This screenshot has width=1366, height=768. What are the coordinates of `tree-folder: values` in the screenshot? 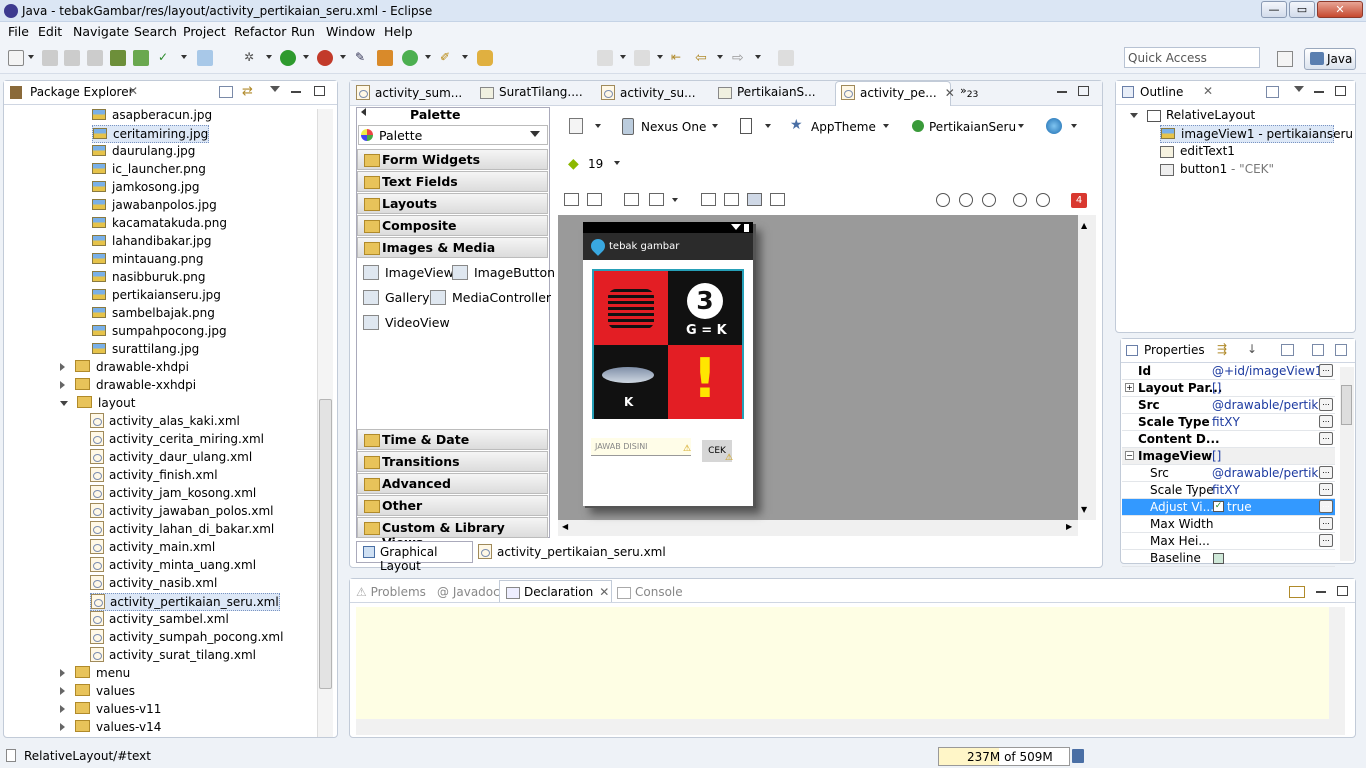 It's located at (97, 692).